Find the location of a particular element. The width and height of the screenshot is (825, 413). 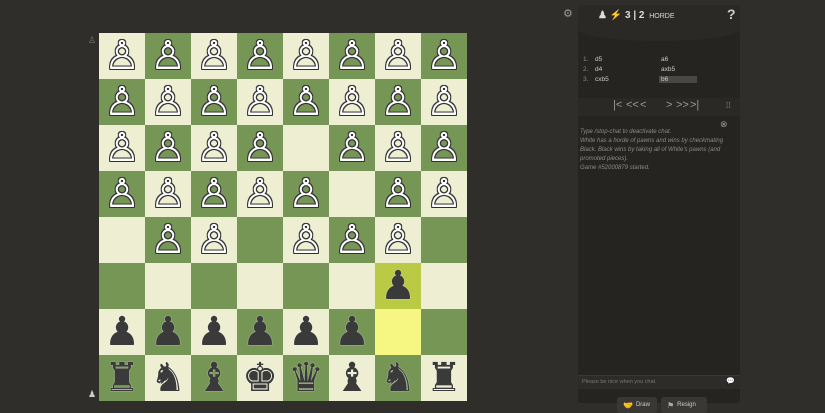

square-e1: ♛ is located at coordinates (306, 378).